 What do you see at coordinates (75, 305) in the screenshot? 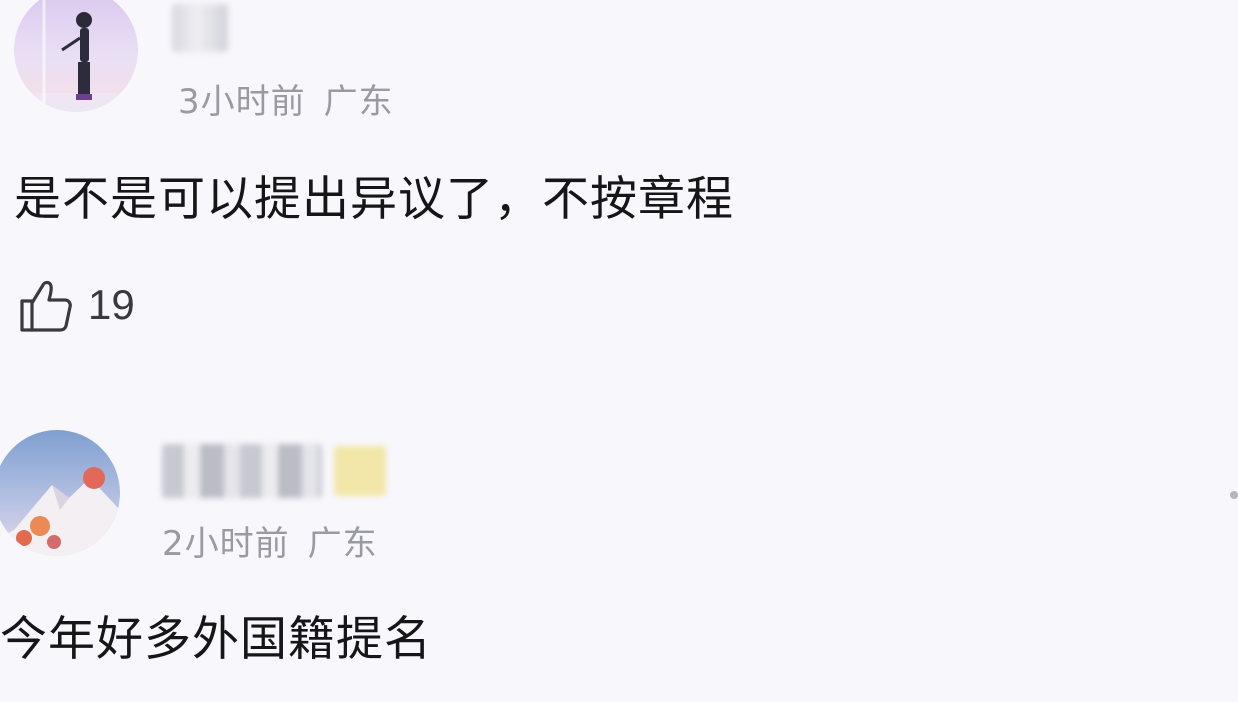
I see `like-button: 19` at bounding box center [75, 305].